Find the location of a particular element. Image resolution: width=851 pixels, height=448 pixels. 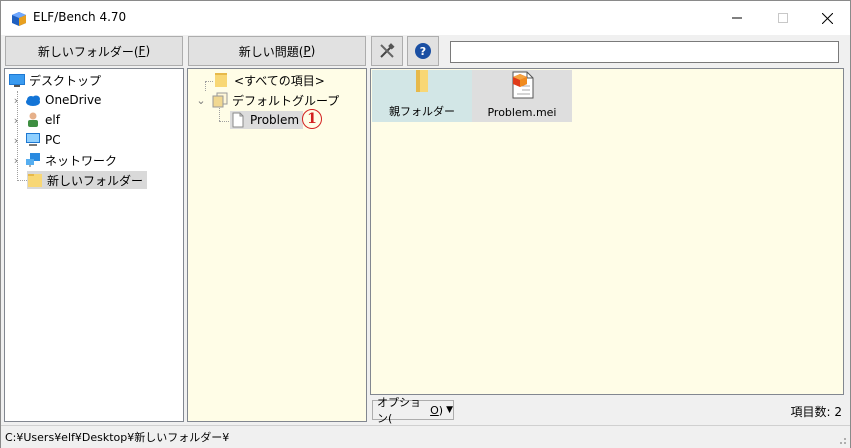

tree-item-label: デスクトップ is located at coordinates (65, 80).